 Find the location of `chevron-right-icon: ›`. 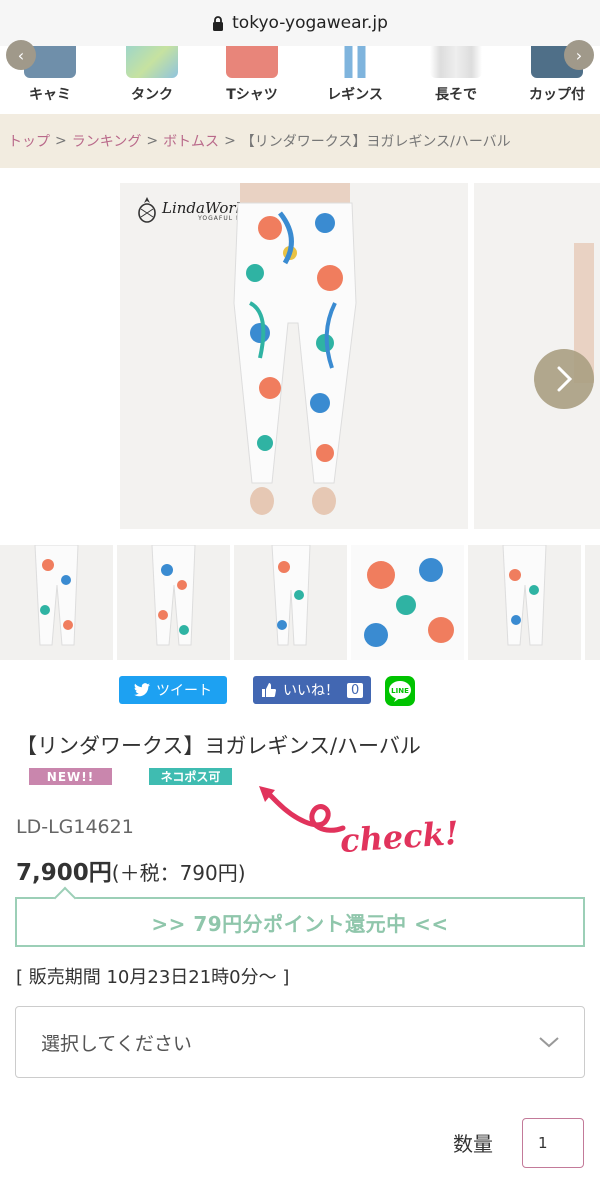

chevron-right-icon: › is located at coordinates (579, 55).